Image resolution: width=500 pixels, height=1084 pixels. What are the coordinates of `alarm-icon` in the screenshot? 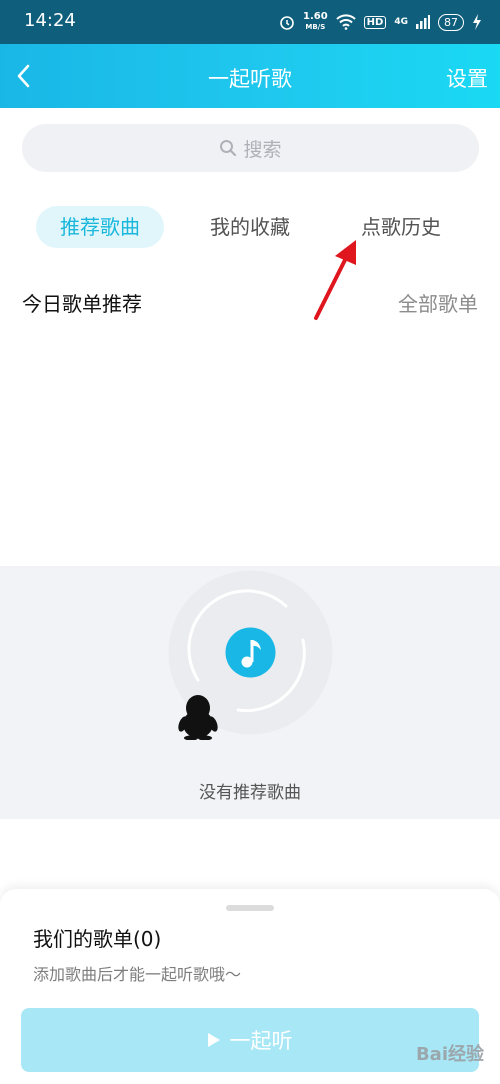 It's located at (287, 23).